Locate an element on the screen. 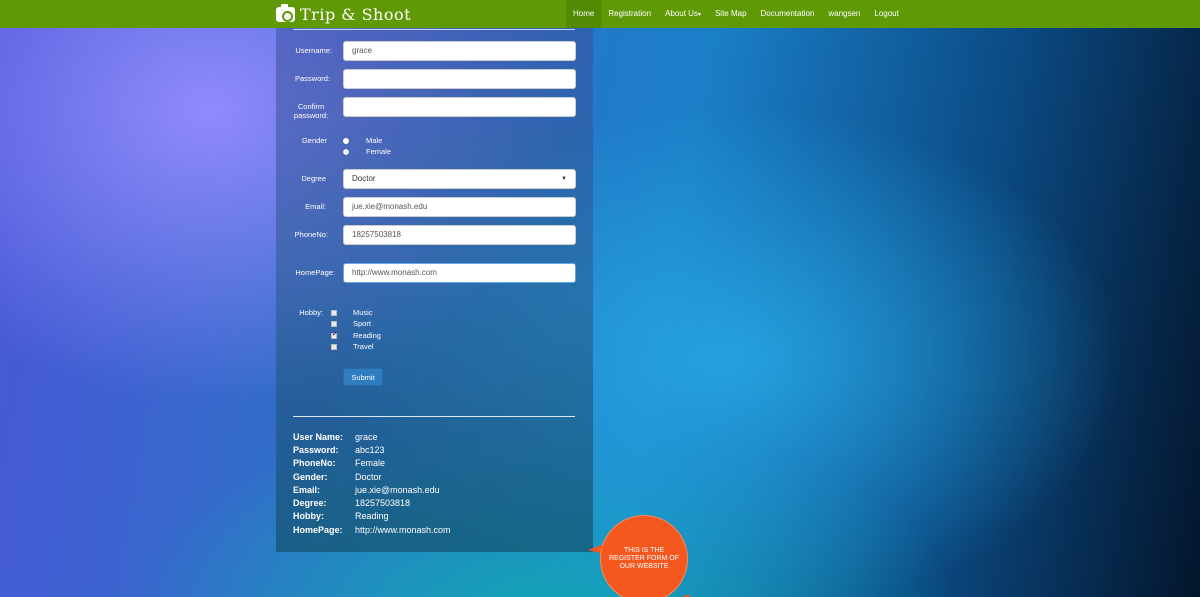 The height and width of the screenshot is (597, 1200). nav-documentation: Documentation is located at coordinates (788, 14).